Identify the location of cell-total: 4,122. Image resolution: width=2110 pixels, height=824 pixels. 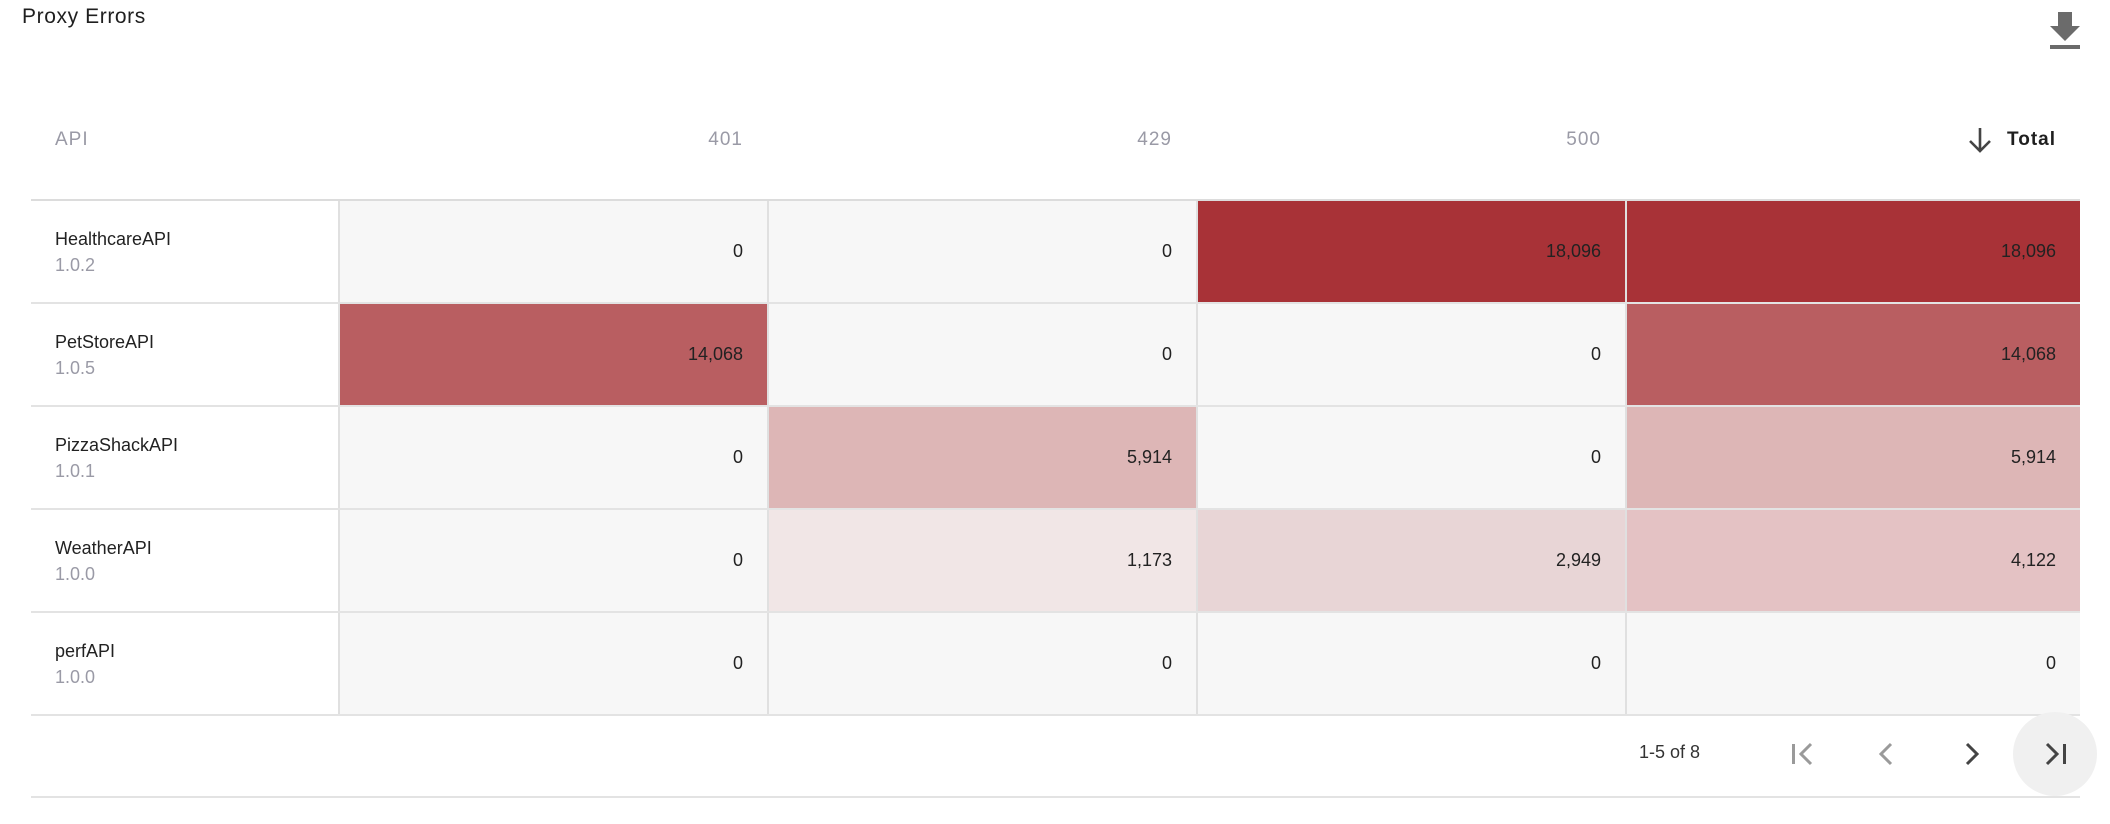
(1852, 560).